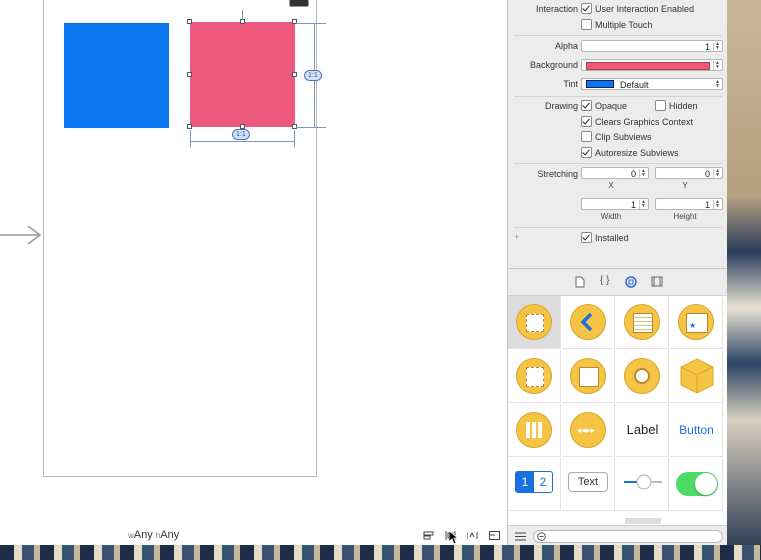 Image resolution: width=761 pixels, height=560 pixels. Describe the element at coordinates (618, 282) in the screenshot. I see `library-tabs: { }` at that location.